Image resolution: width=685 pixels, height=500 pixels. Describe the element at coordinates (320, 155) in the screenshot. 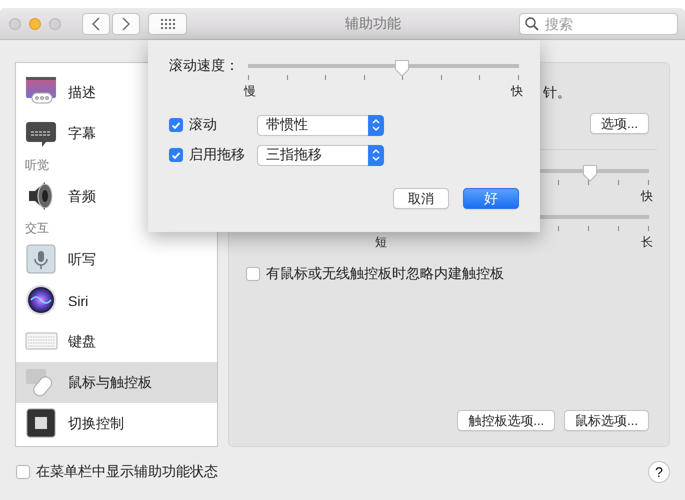

I see `popup-menu: 三指拖移` at that location.